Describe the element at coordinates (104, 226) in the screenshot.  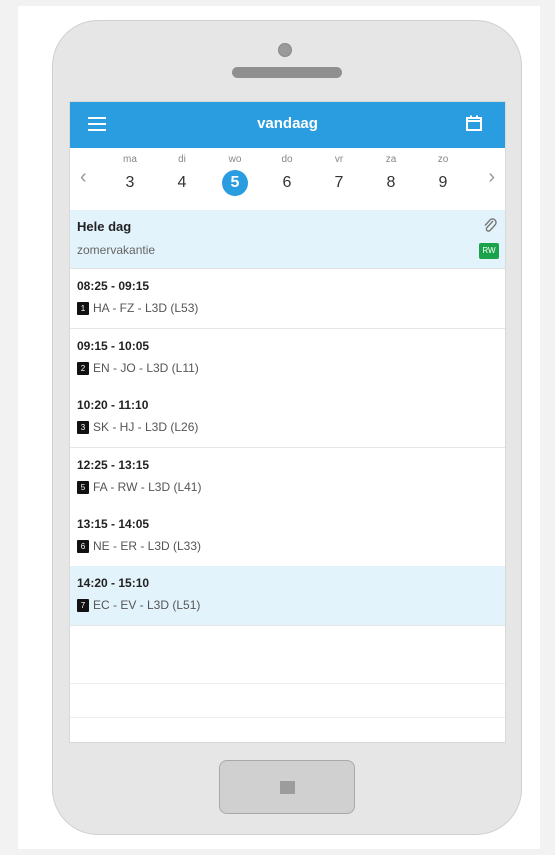
I see `all-day-title: Hele dag` at that location.